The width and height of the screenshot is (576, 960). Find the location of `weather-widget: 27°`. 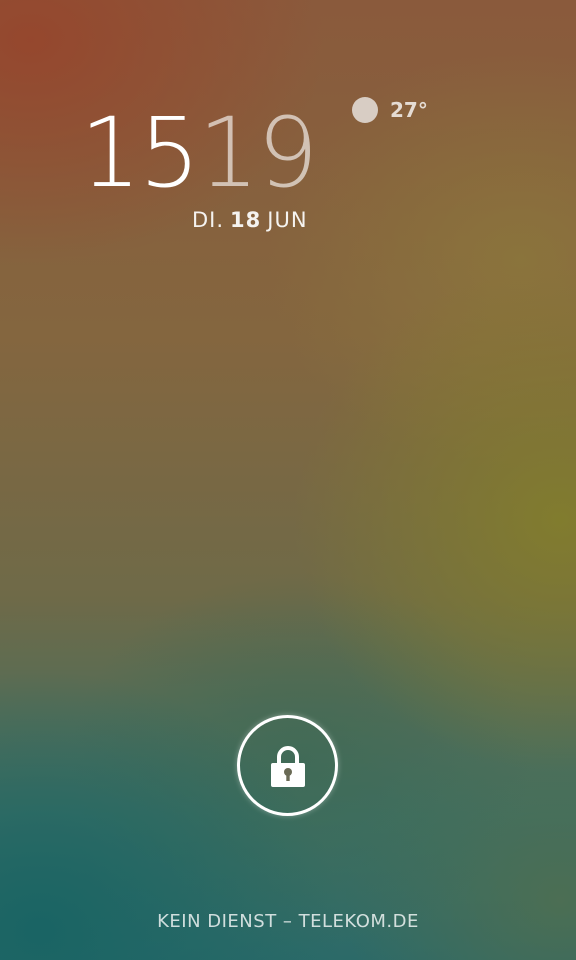

weather-widget: 27° is located at coordinates (390, 110).